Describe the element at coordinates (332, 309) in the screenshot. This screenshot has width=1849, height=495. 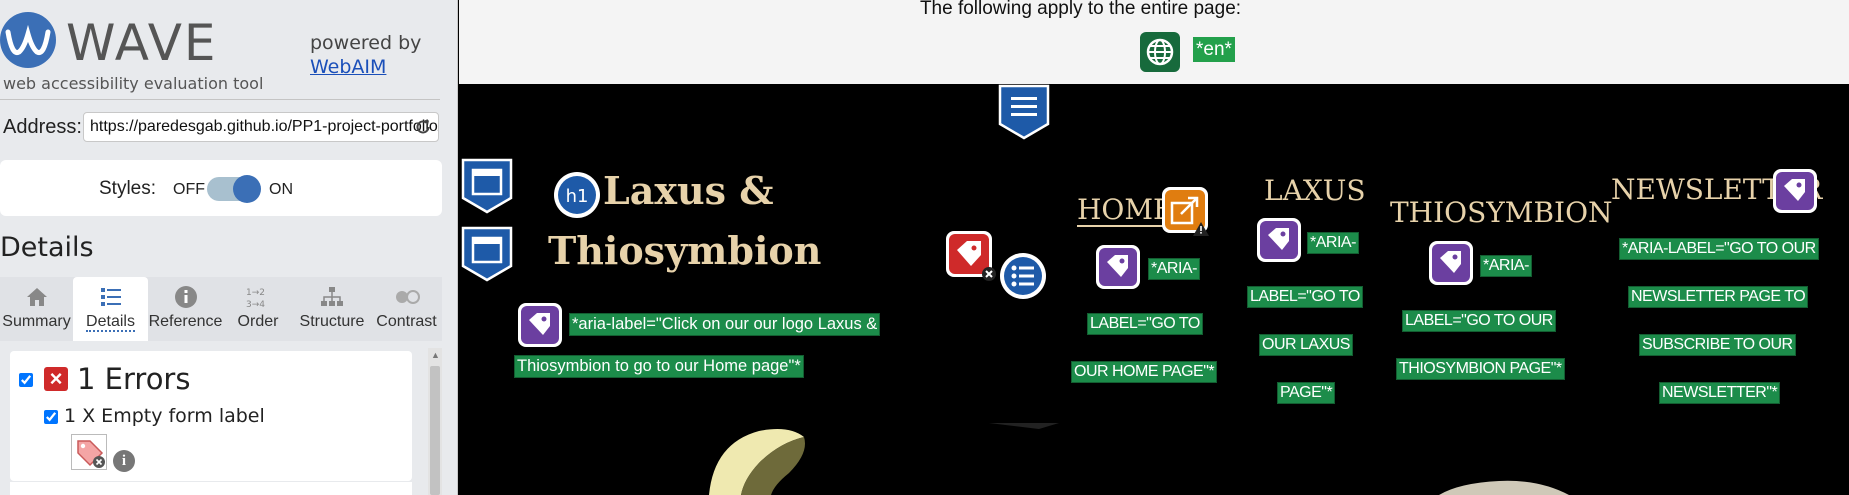
I see `tab-structure: Structure` at that location.